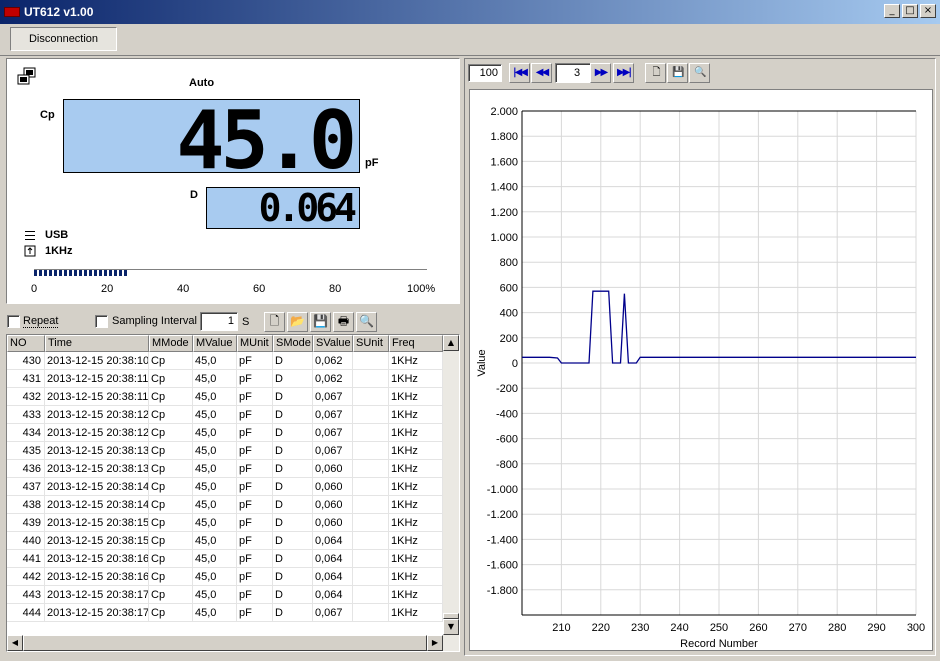 The image size is (940, 661). I want to click on y-tick-label: -400, so click(507, 414).